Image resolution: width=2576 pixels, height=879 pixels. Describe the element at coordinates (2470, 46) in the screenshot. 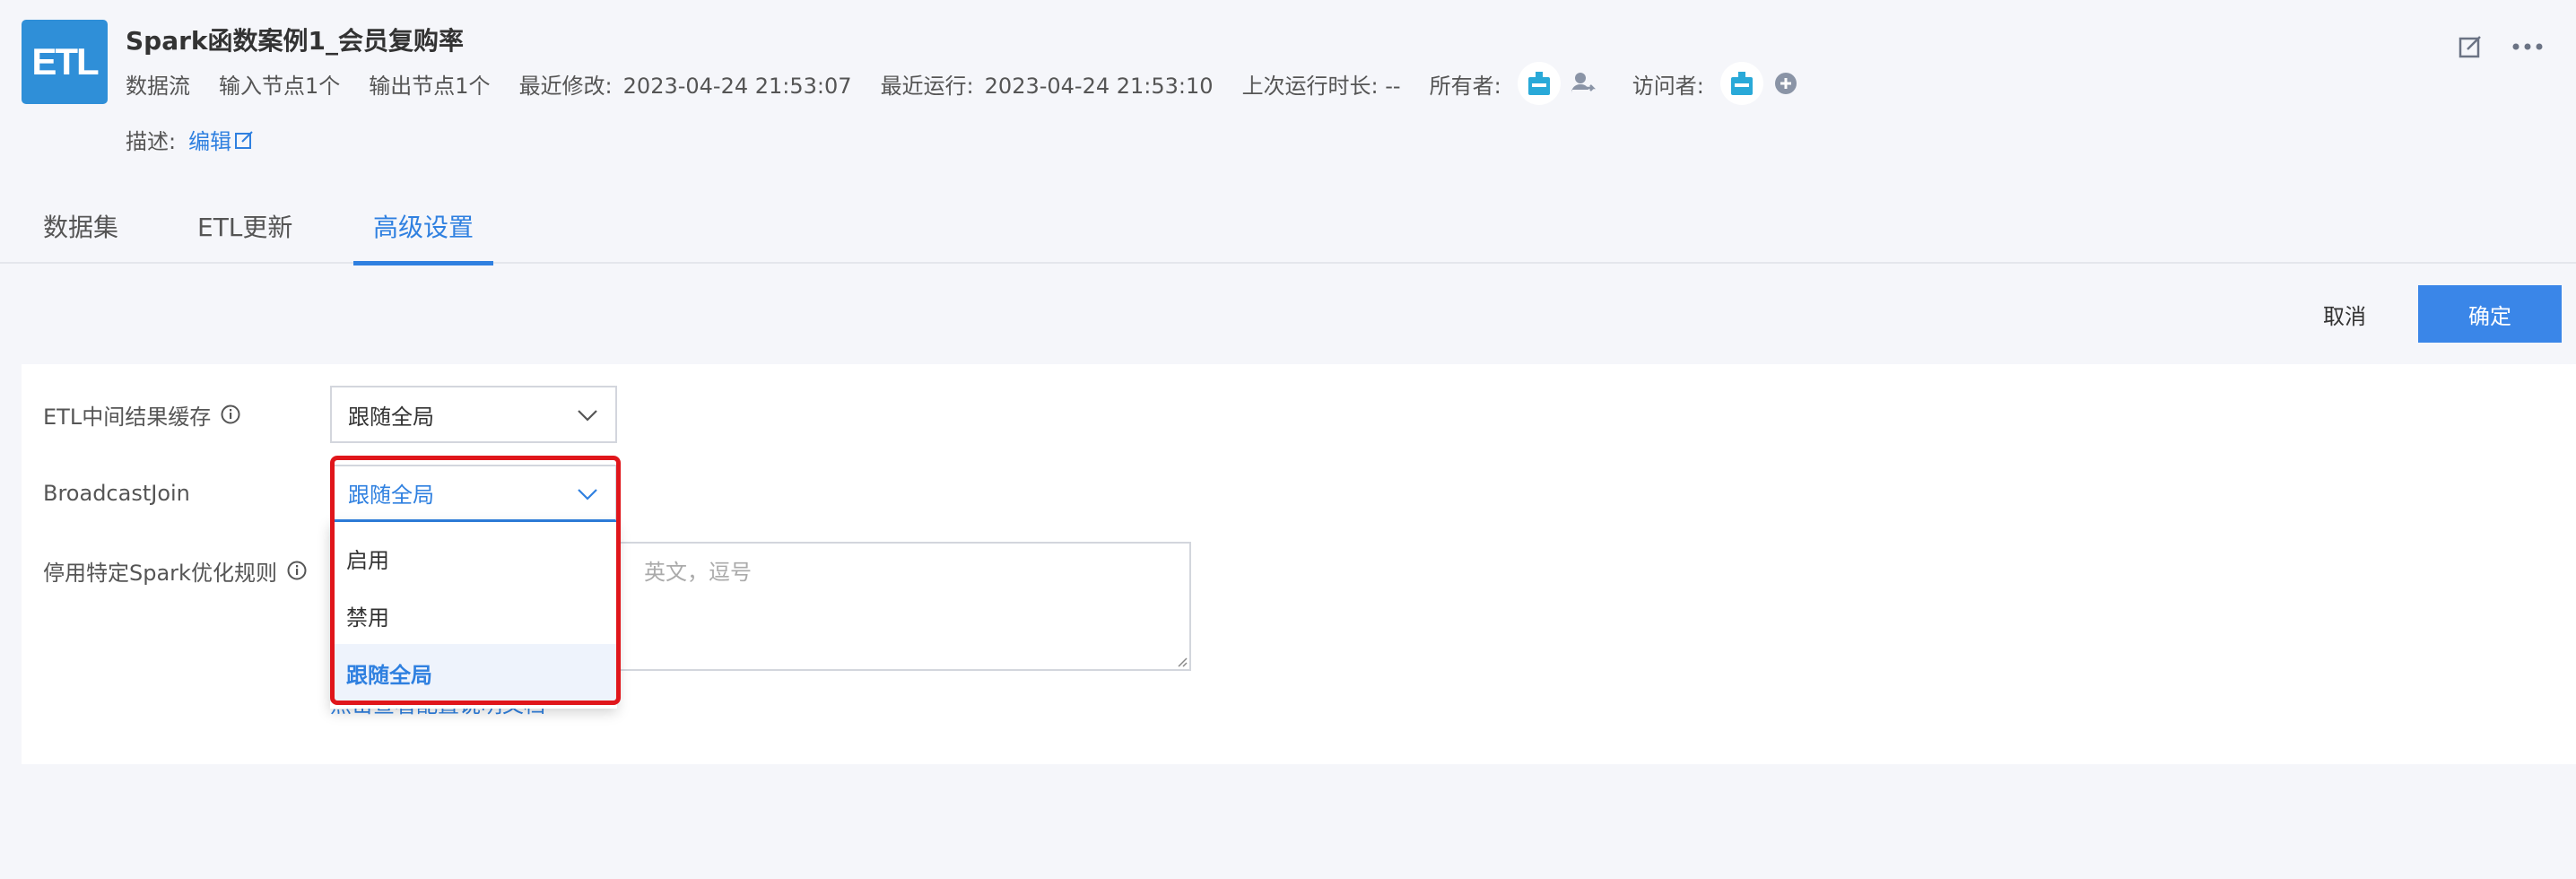

I see `edit-title-icon` at that location.